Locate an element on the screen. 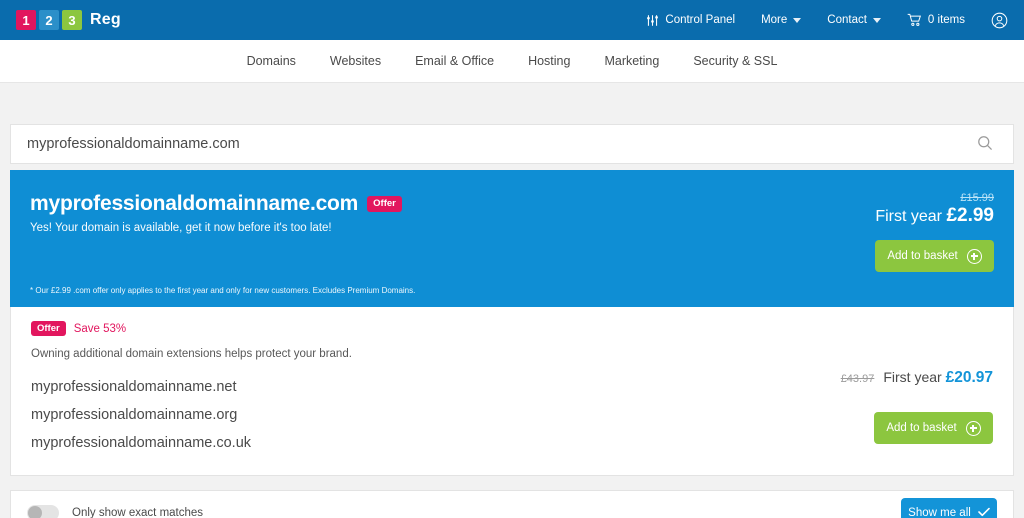  exact-matches-toggle: Only show exact matches is located at coordinates (115, 511).